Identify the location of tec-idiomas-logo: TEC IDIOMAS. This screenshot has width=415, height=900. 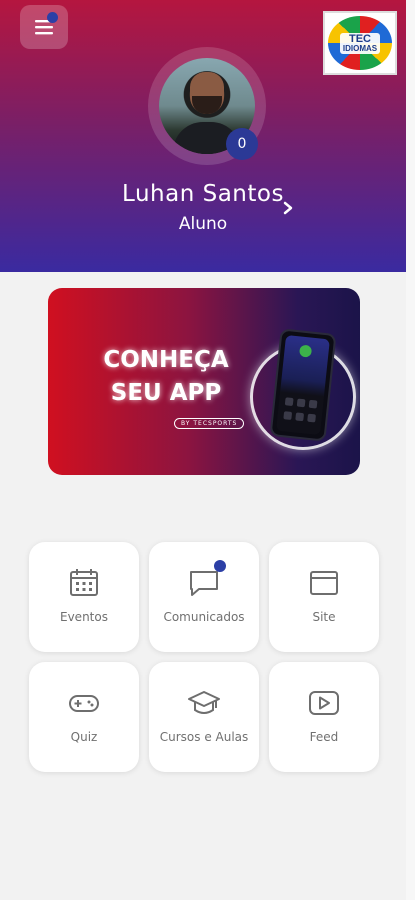
(360, 43).